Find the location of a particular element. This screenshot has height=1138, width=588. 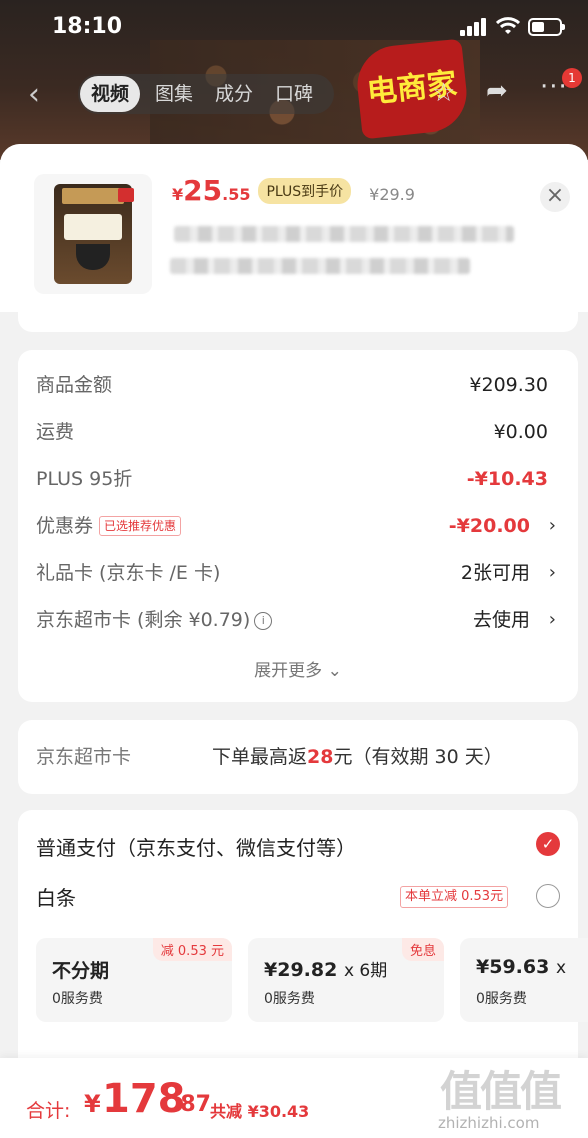

watermark-site: zhizhizhi.com is located at coordinates (489, 1123).